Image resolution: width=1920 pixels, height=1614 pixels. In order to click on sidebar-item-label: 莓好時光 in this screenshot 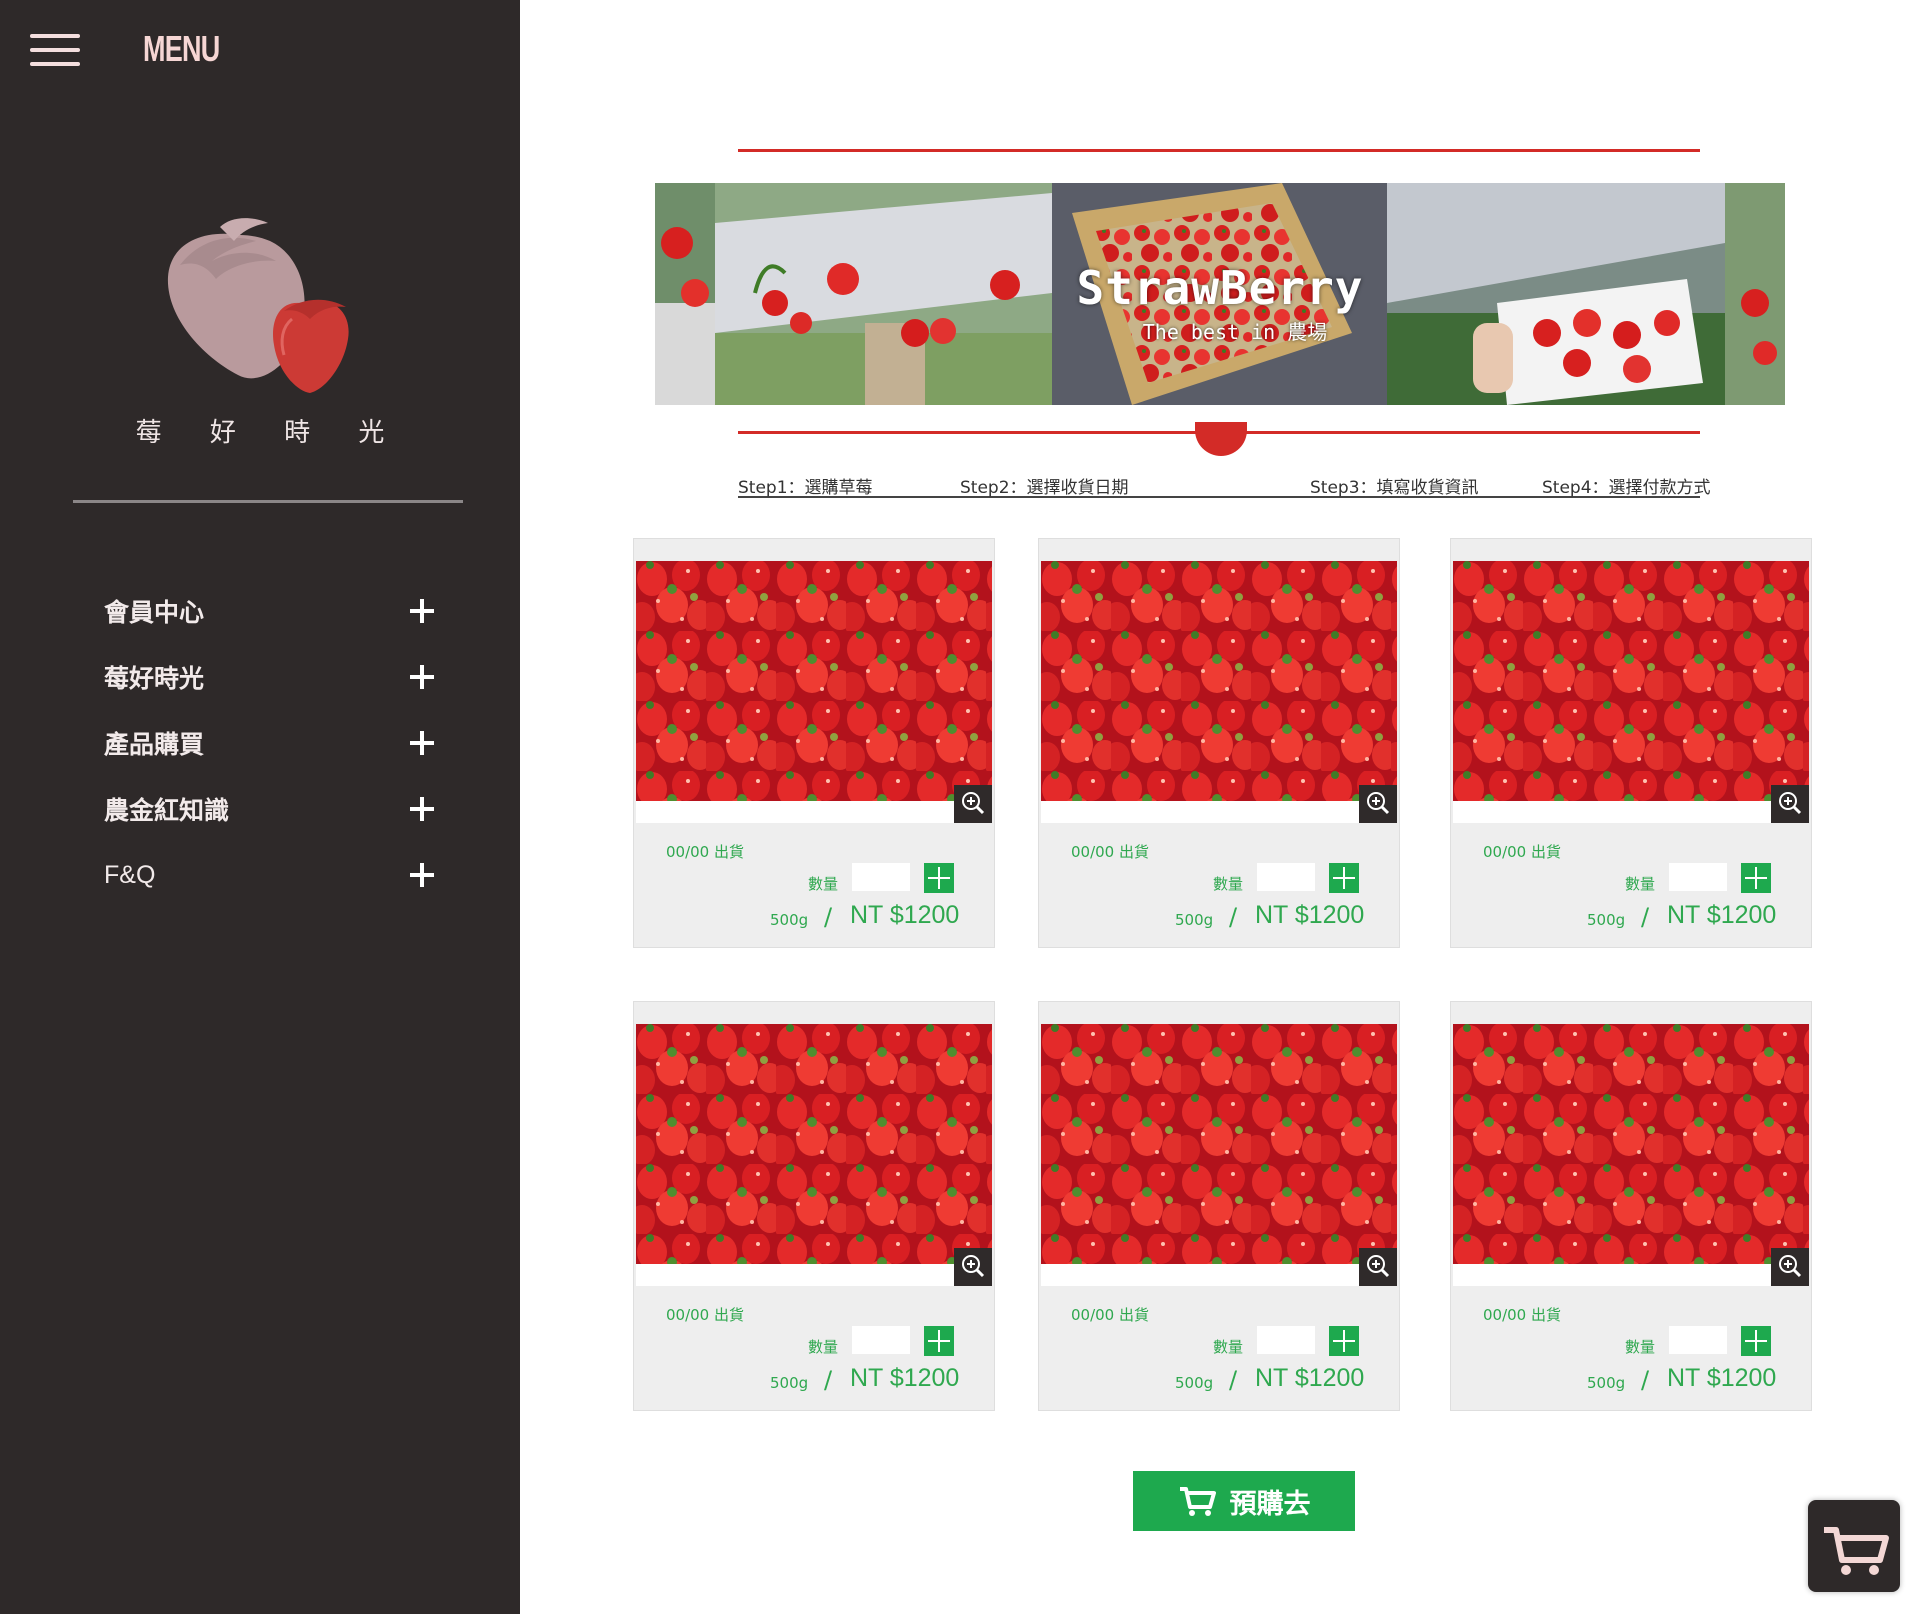, I will do `click(154, 678)`.